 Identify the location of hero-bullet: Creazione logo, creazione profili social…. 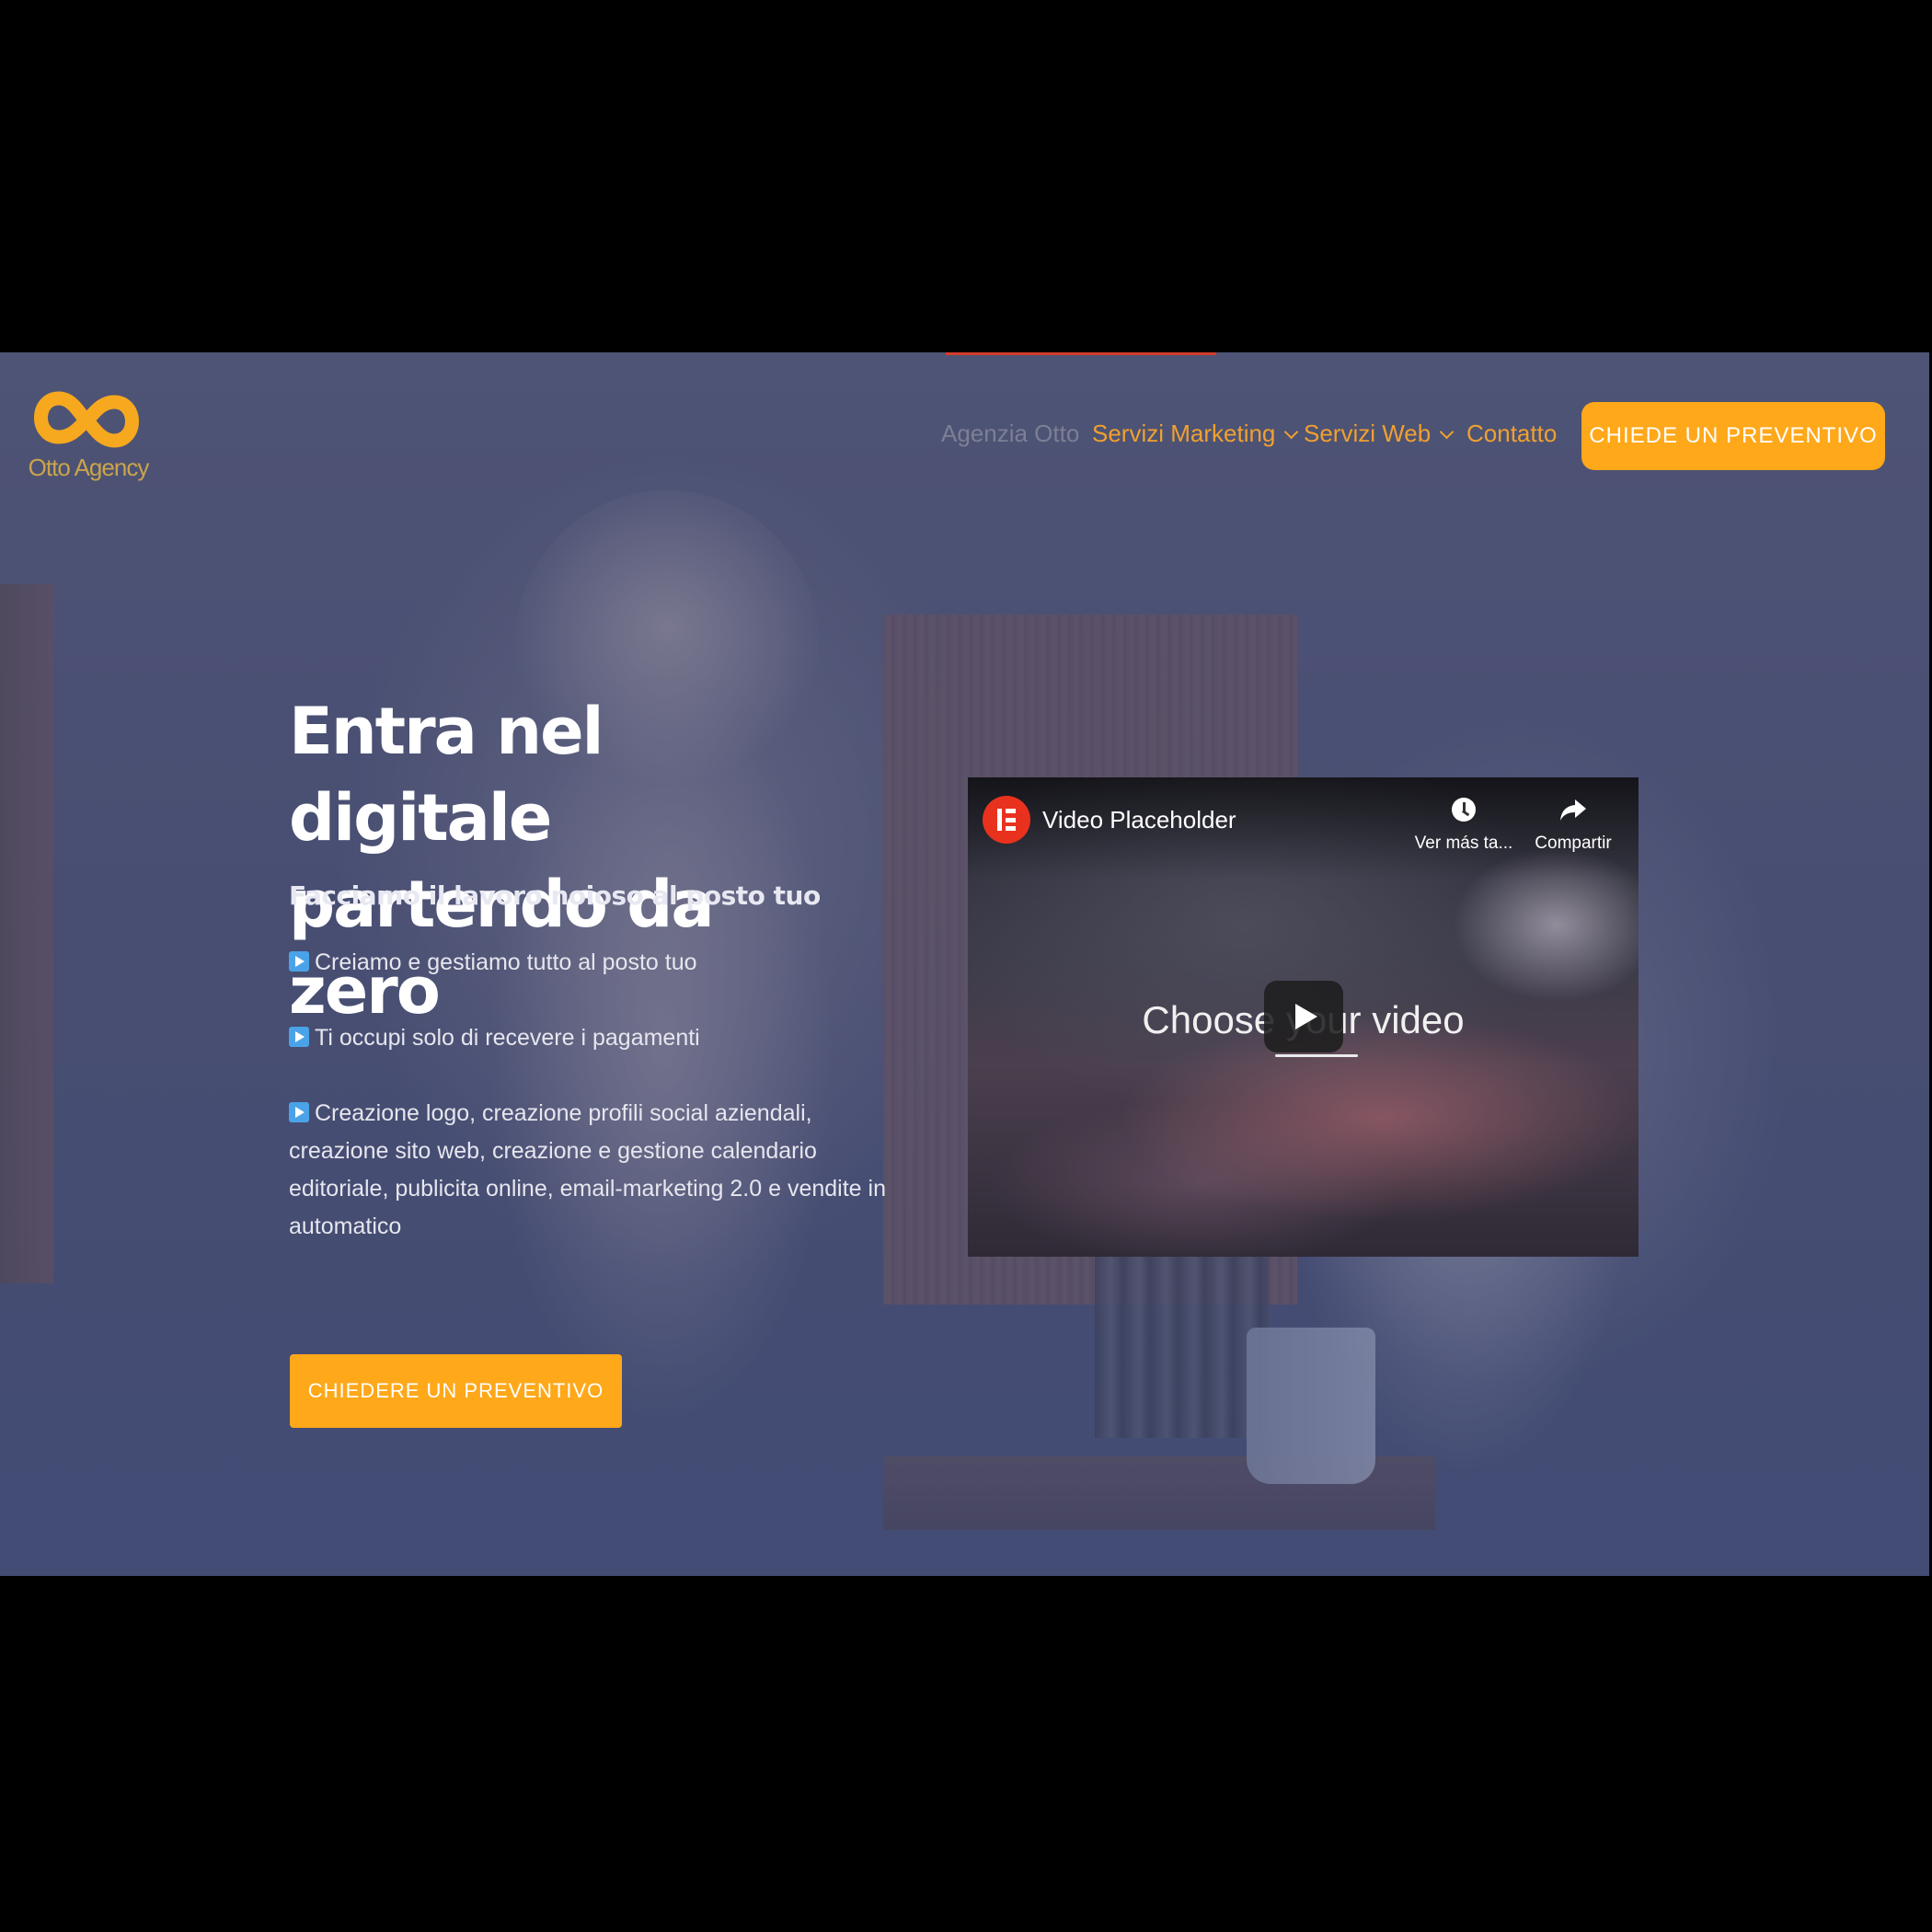
(588, 1170).